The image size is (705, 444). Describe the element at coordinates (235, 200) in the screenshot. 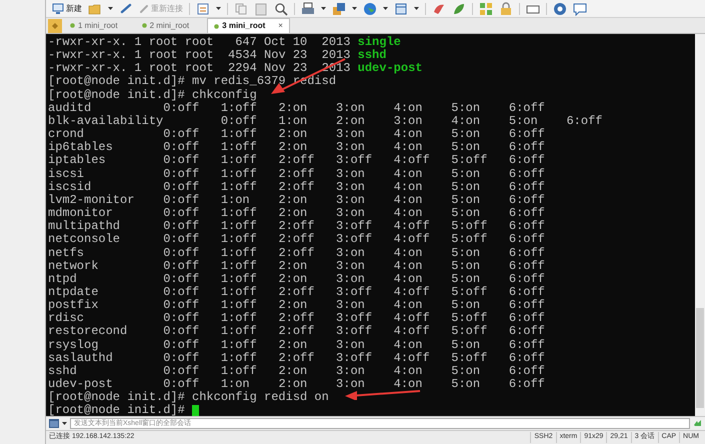

I see `runlevel-state: 1:on` at that location.